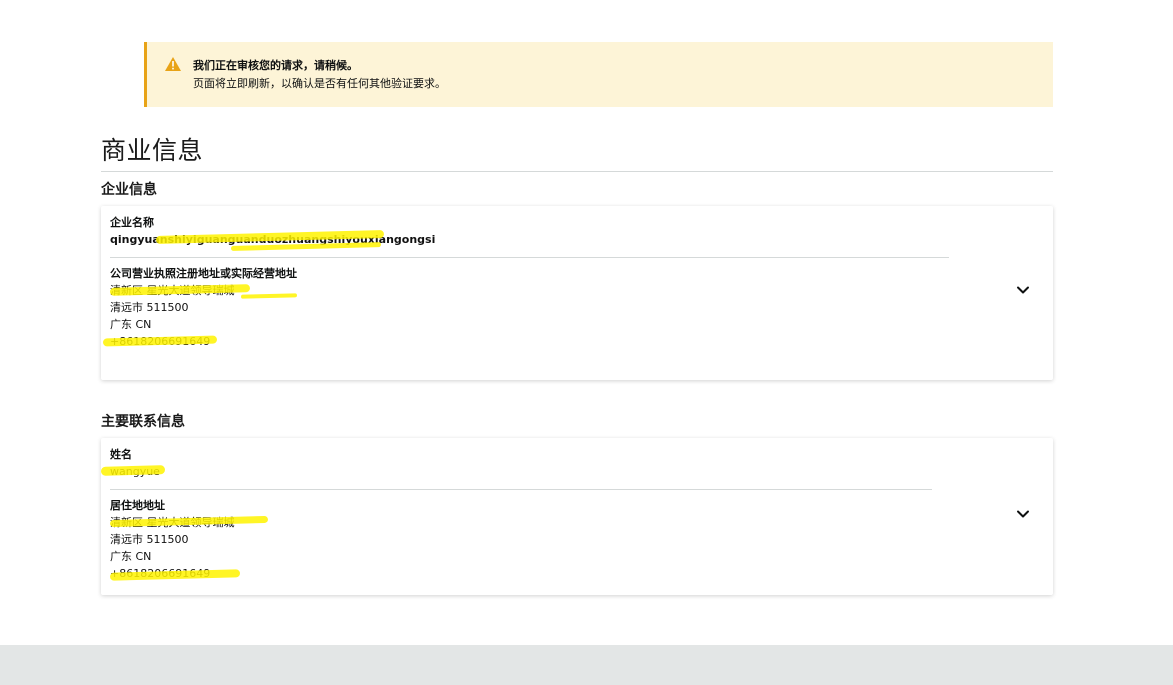  I want to click on title-divider, so click(577, 171).